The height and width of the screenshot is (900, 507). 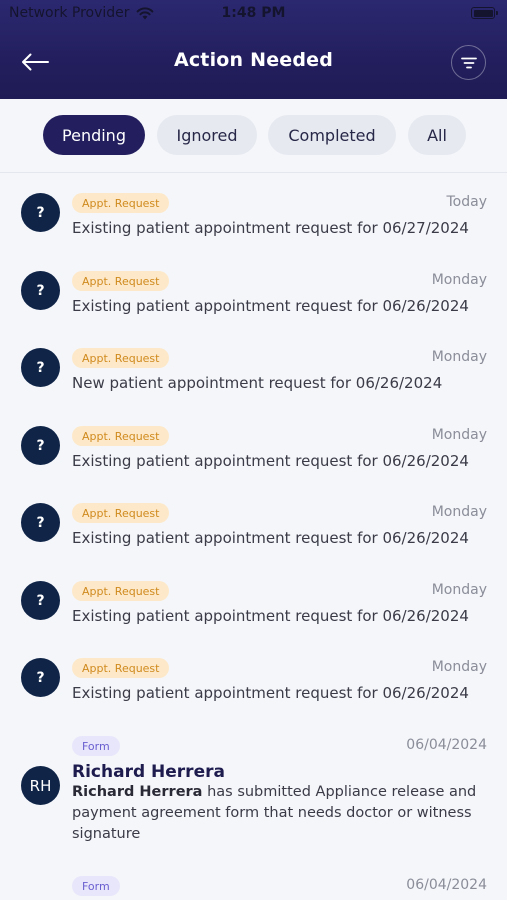 What do you see at coordinates (148, 772) in the screenshot?
I see `patient-name: Richard Herrera` at bounding box center [148, 772].